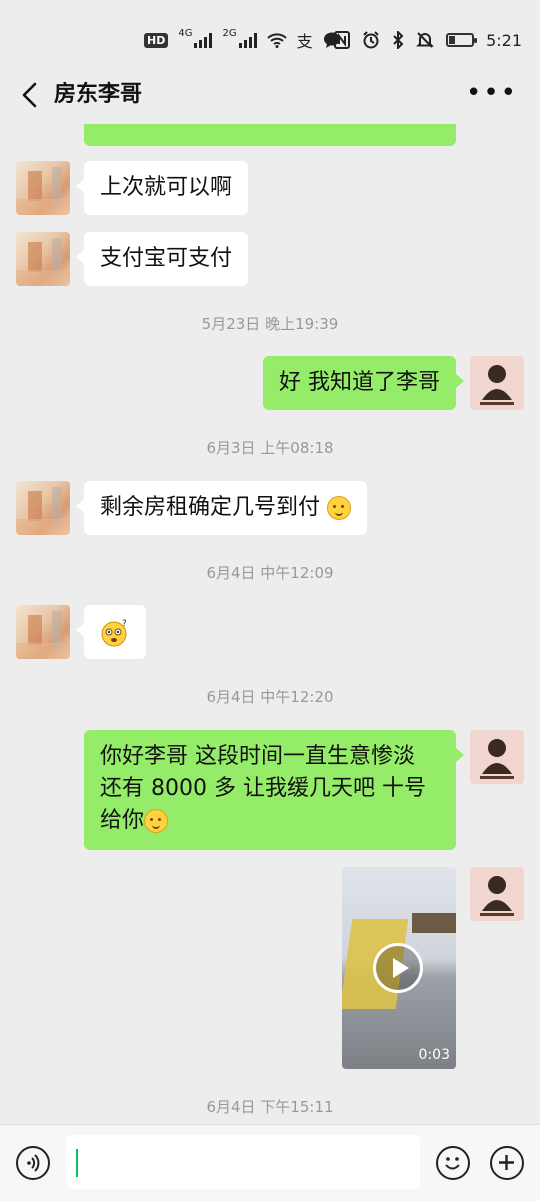  What do you see at coordinates (304, 41) in the screenshot?
I see `alipay-icon: 支` at bounding box center [304, 41].